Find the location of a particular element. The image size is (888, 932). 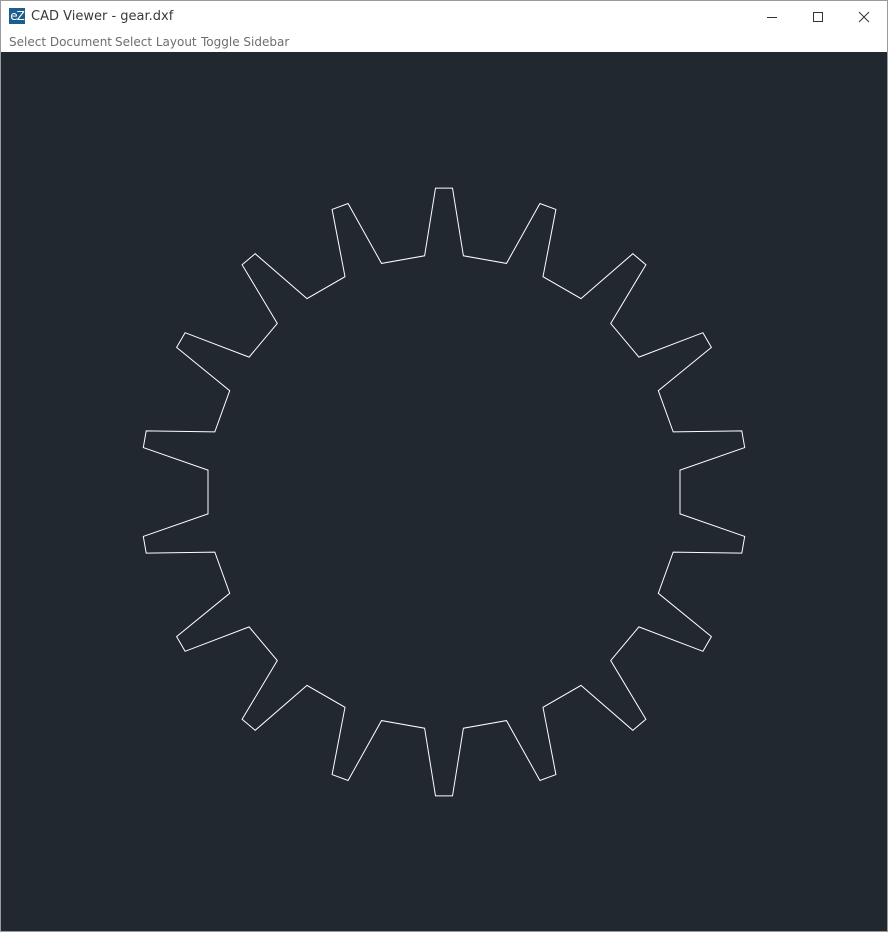

minimize-icon is located at coordinates (772, 17).